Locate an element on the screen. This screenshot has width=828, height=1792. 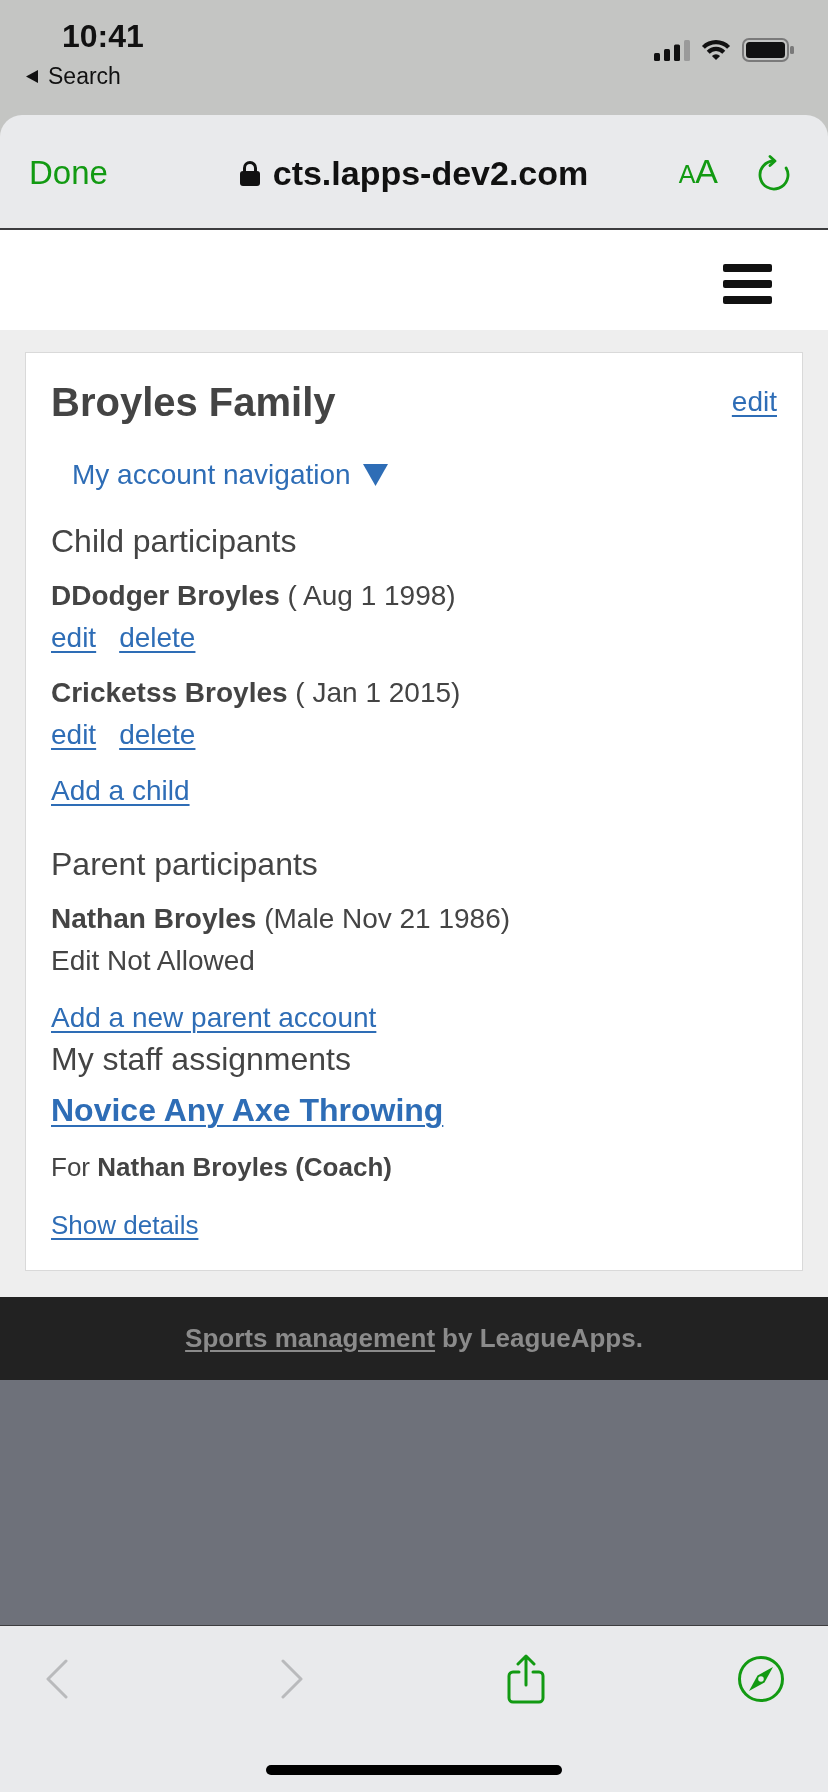
program-link: Novice Any Axe Throwing is located at coordinates (247, 1110).